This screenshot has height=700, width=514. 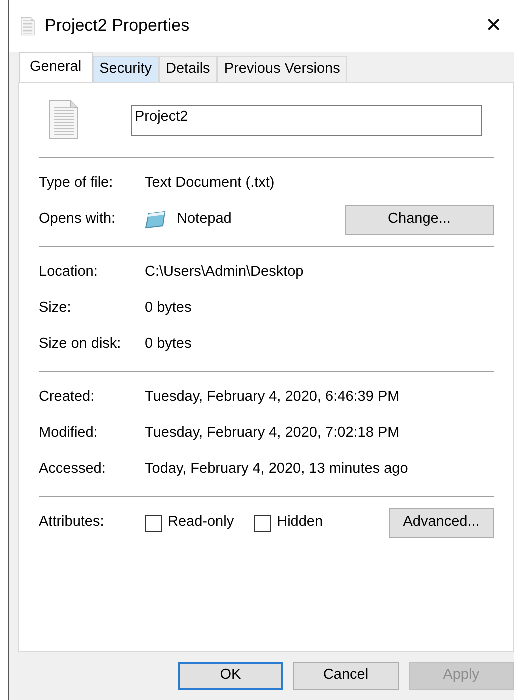 I want to click on tab: Previous Versions, so click(x=282, y=69).